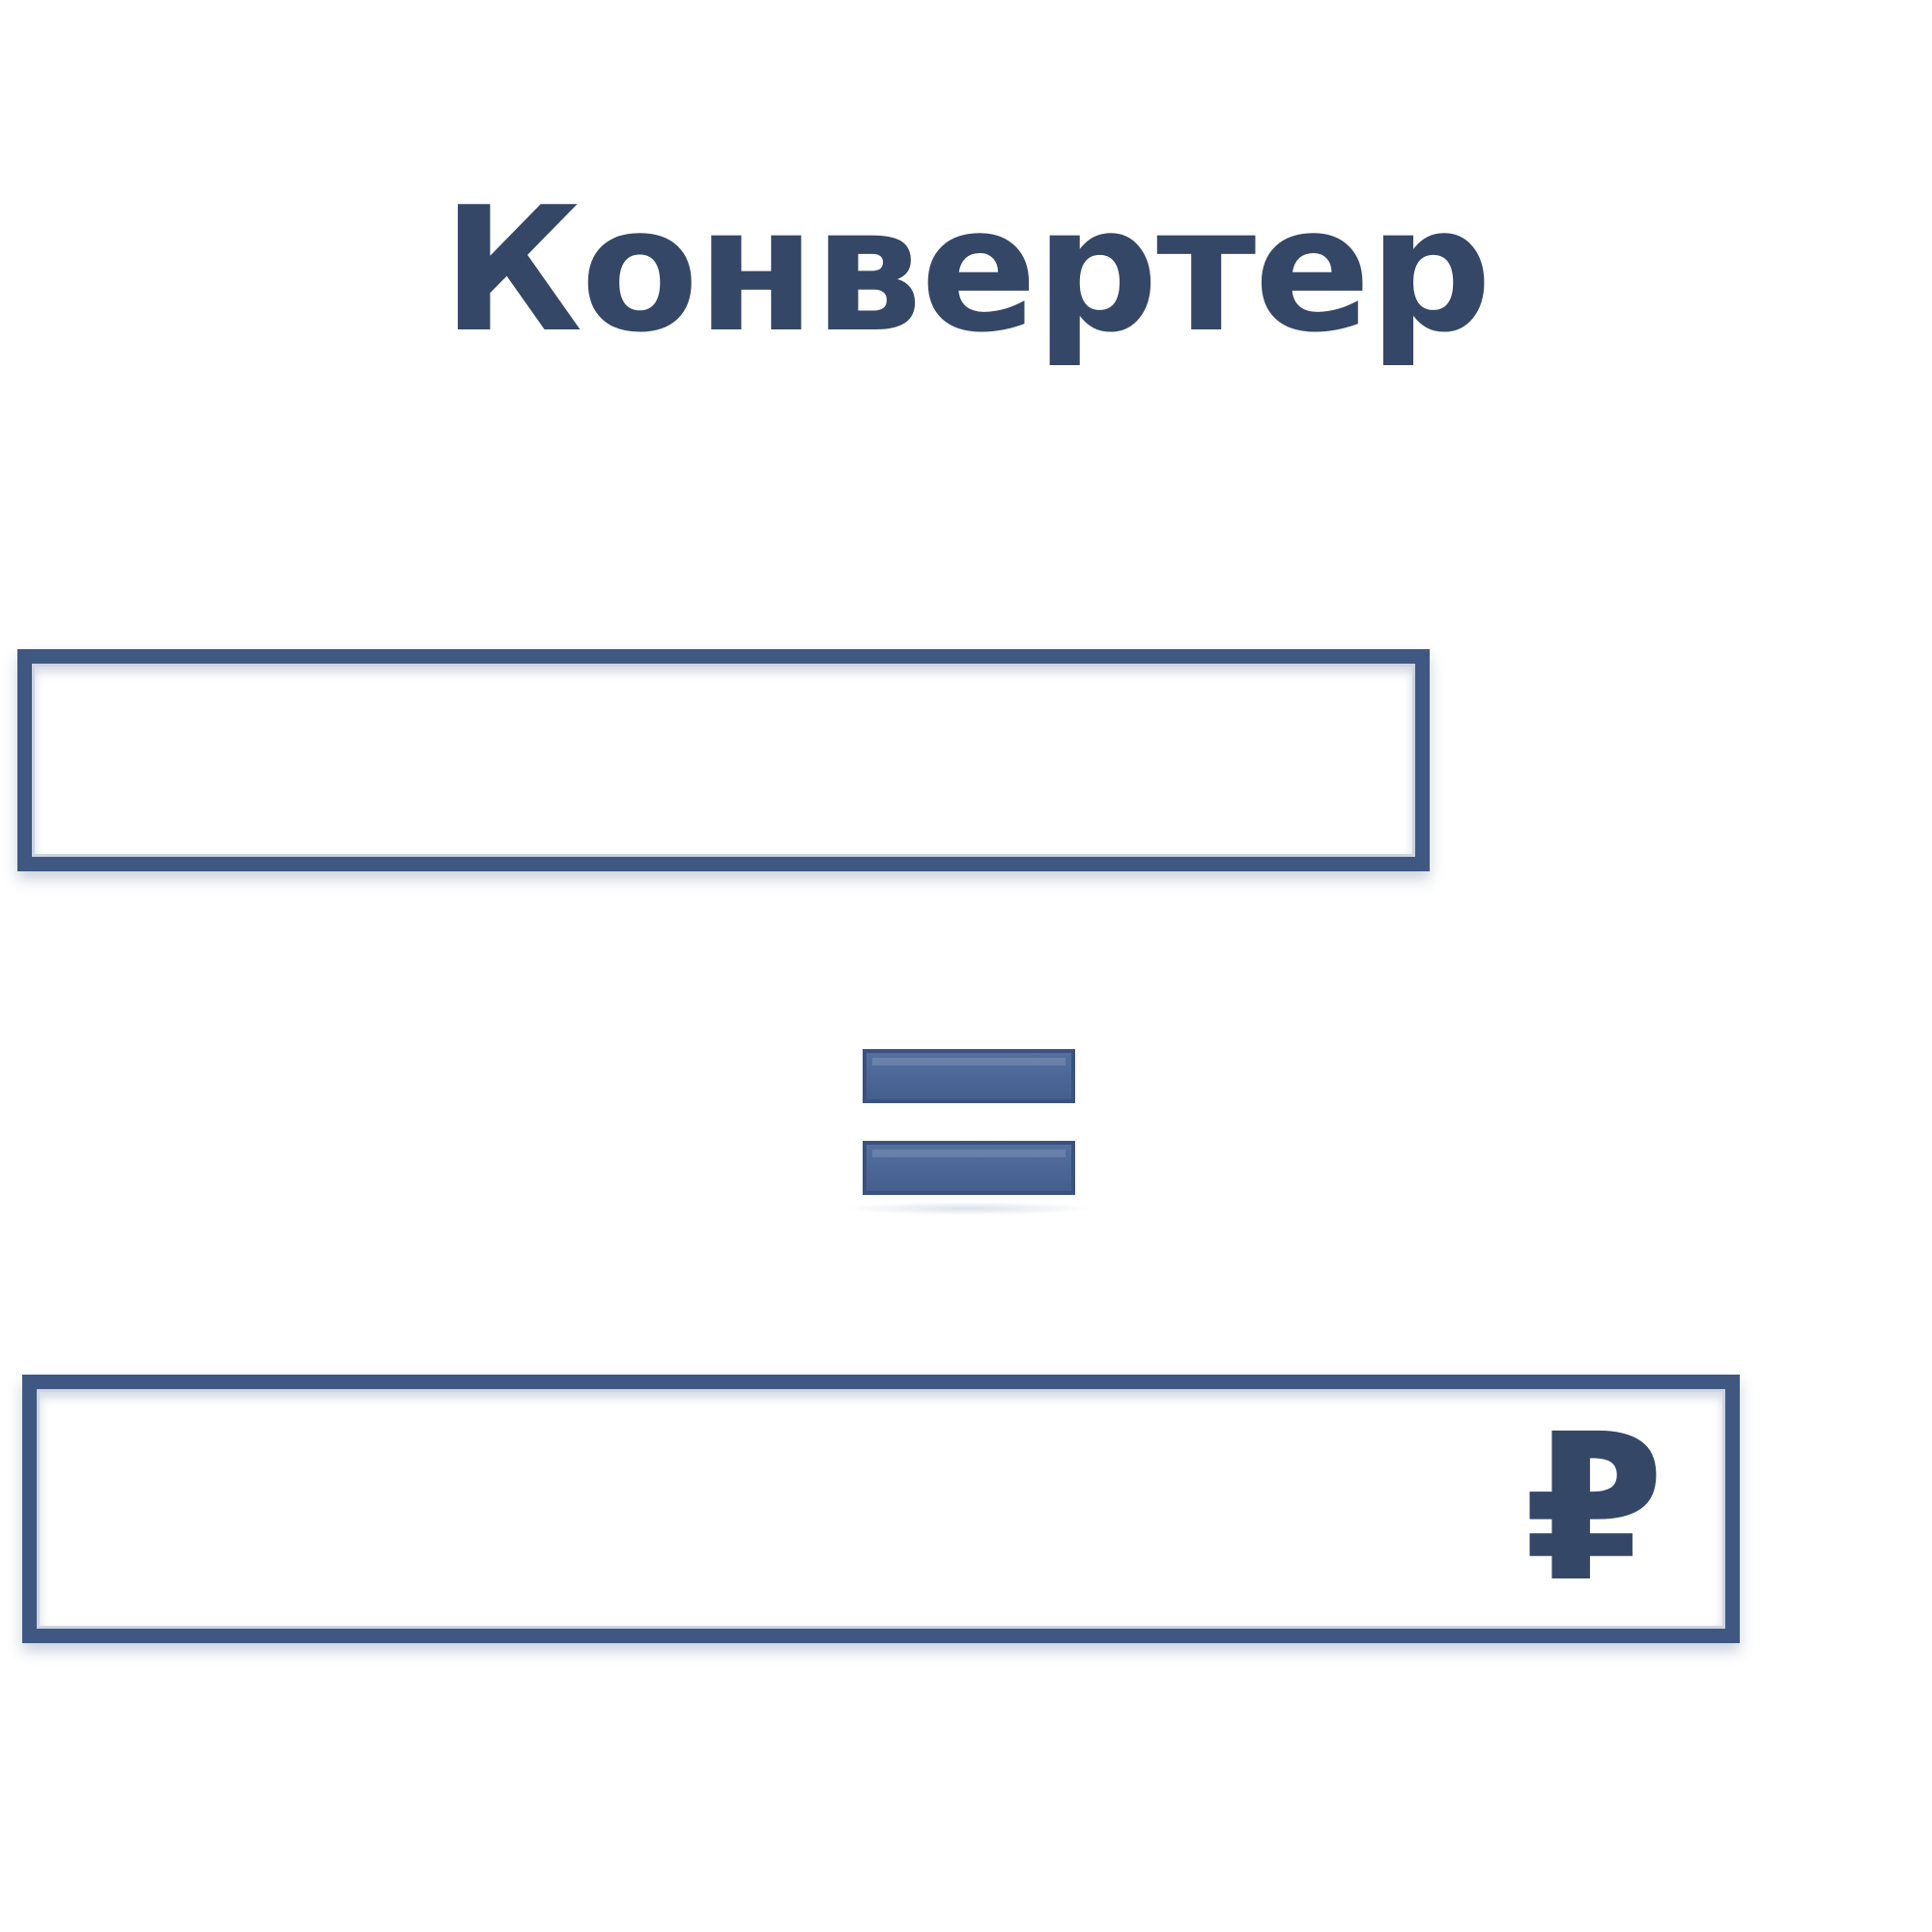  I want to click on amount-input, so click(723, 760).